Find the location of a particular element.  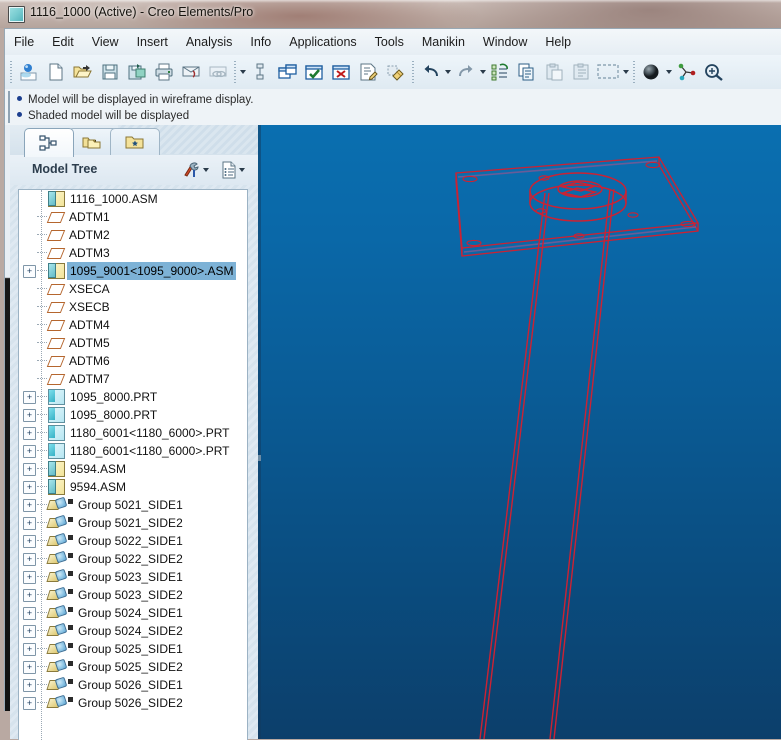

menu-insert: Insert is located at coordinates (152, 42).